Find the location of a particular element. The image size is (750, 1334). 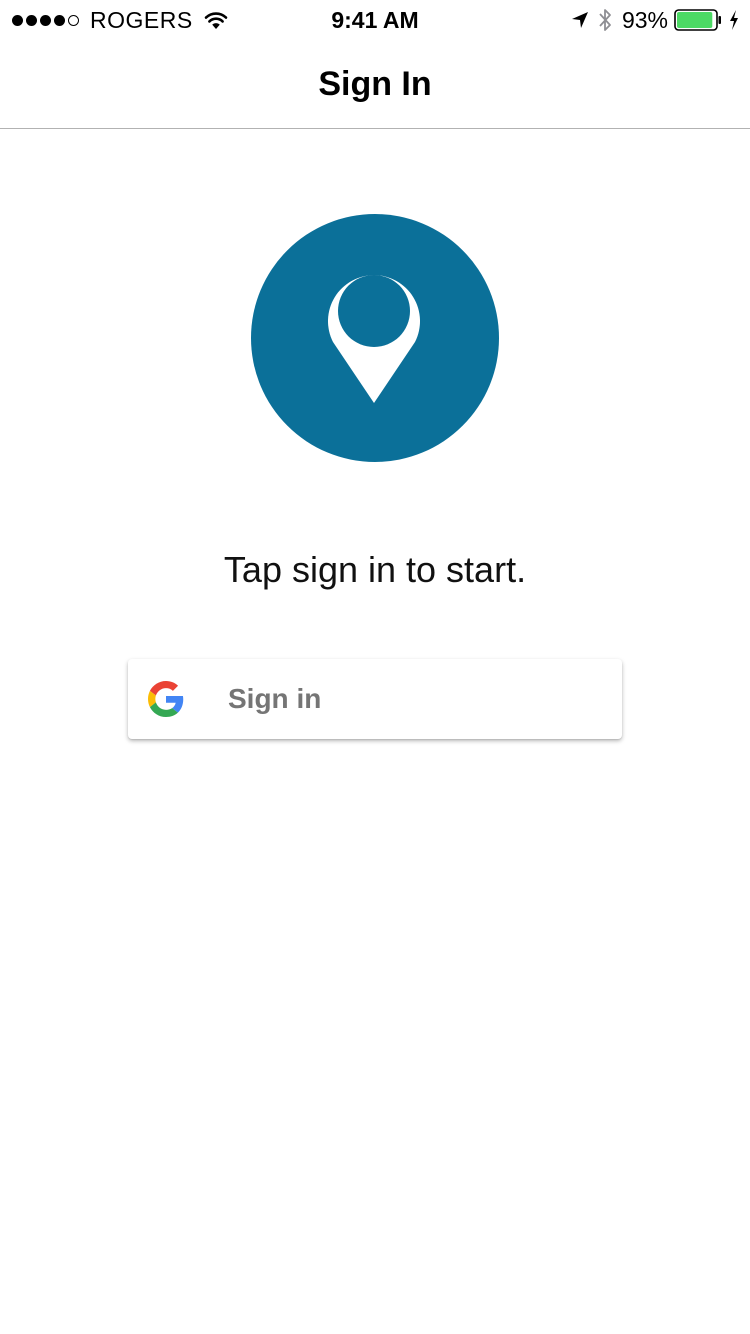

page-title: Sign In is located at coordinates (375, 84).